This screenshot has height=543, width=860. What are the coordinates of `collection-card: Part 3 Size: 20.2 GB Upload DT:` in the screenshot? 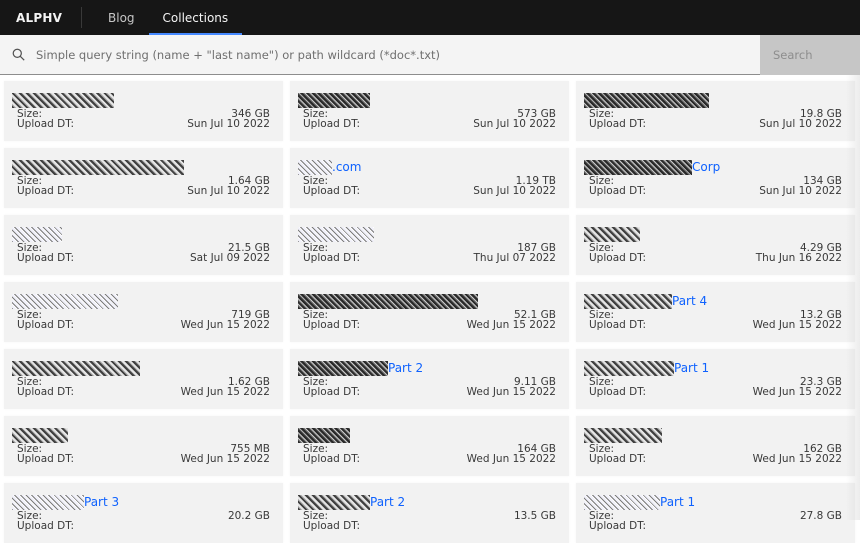 It's located at (143, 513).